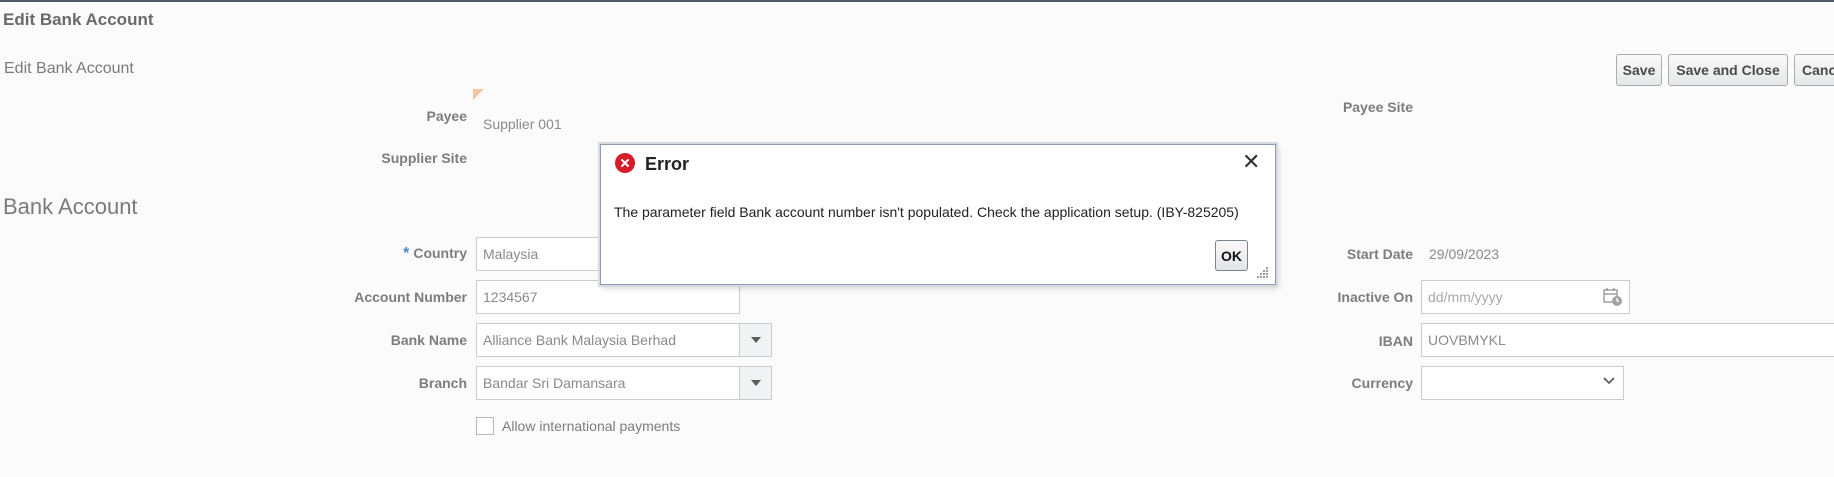 The width and height of the screenshot is (1834, 477). Describe the element at coordinates (1263, 272) in the screenshot. I see `resize-grip-icon` at that location.